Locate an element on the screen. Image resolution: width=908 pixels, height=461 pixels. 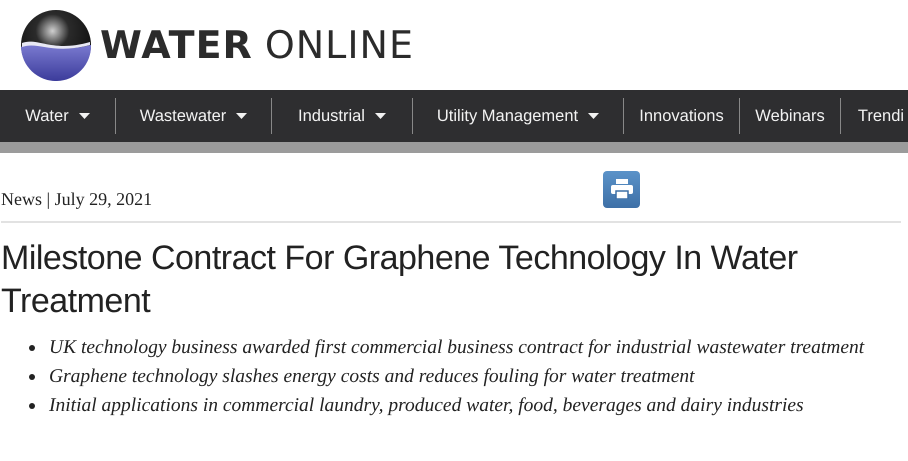
print-button is located at coordinates (621, 189).